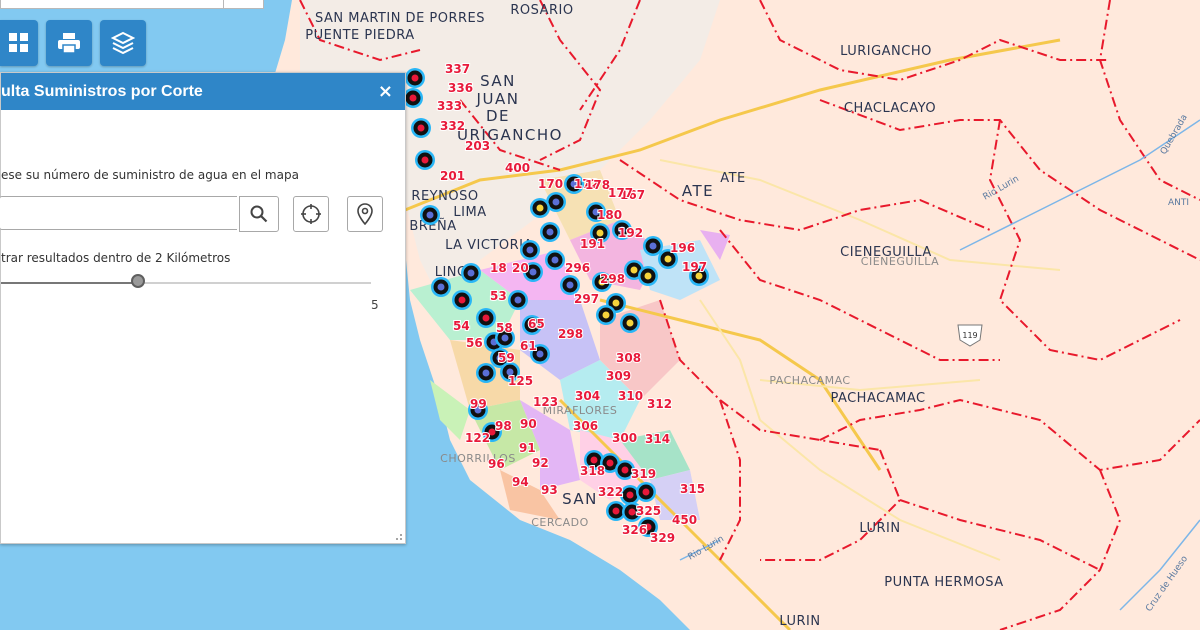 The width and height of the screenshot is (1200, 630). What do you see at coordinates (541, 10) in the screenshot?
I see `place-label: ROSARIO` at bounding box center [541, 10].